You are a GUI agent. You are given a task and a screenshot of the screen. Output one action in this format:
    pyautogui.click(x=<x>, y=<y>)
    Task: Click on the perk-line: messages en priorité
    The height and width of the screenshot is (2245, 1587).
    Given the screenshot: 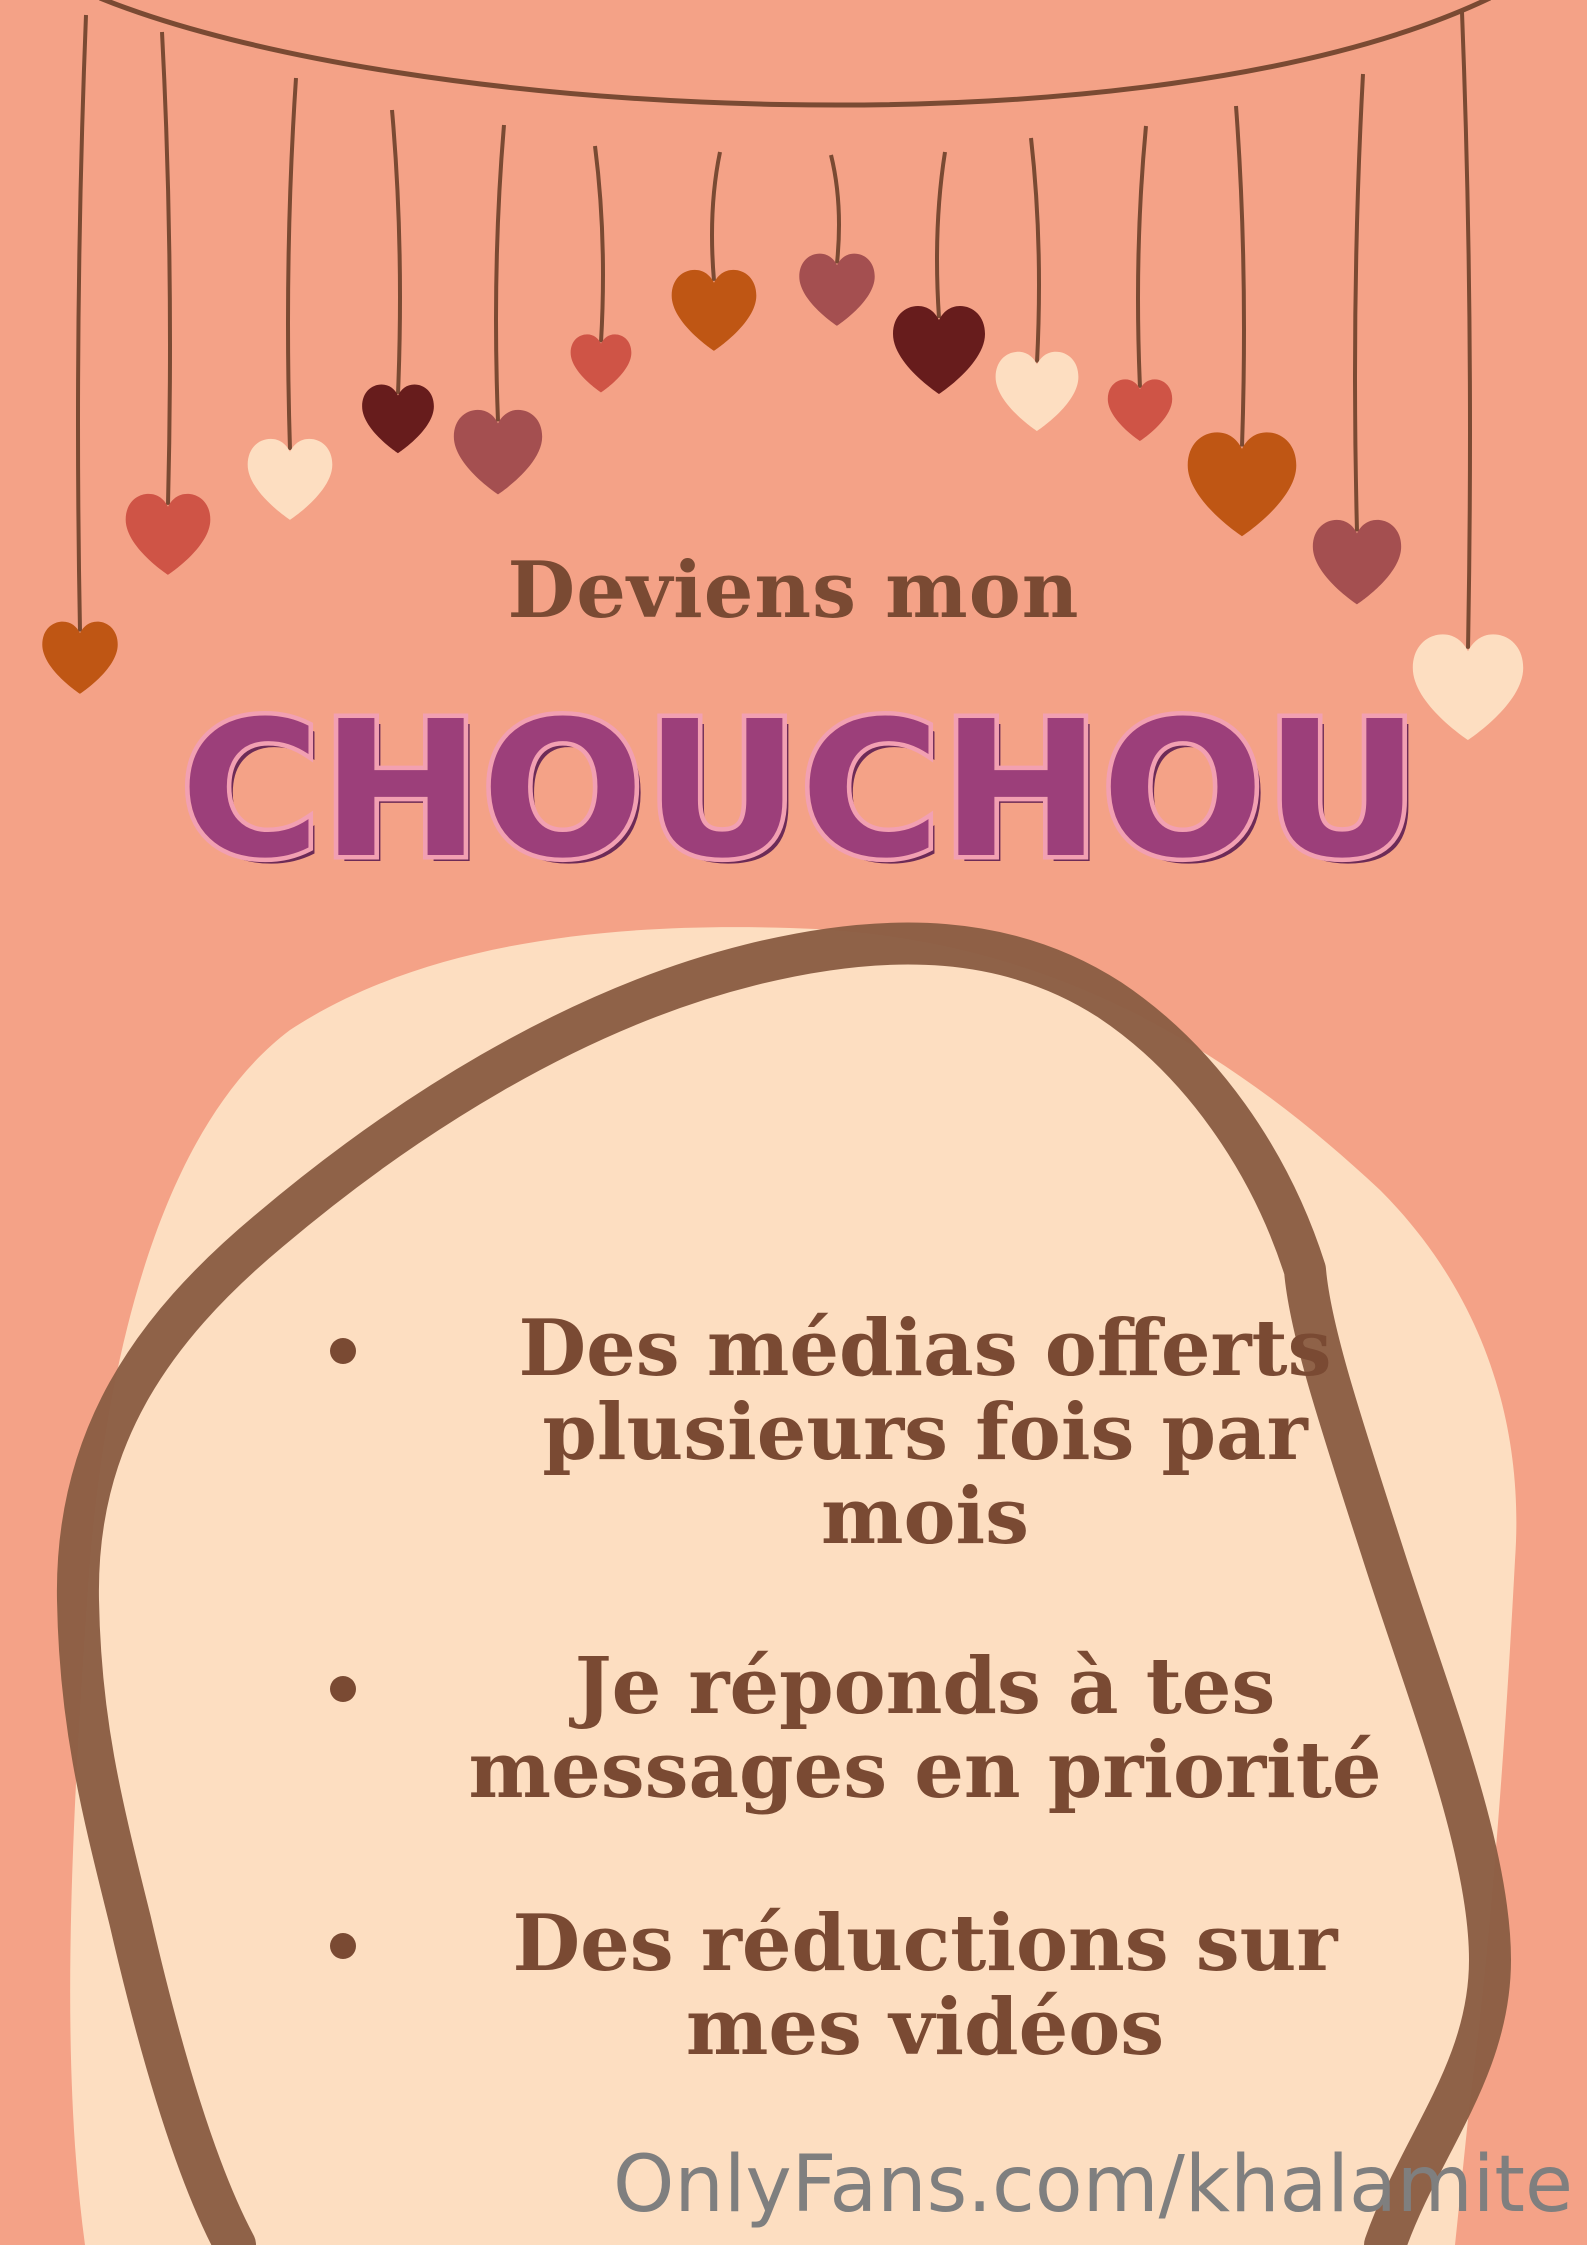 What is the action you would take?
    pyautogui.click(x=925, y=1770)
    